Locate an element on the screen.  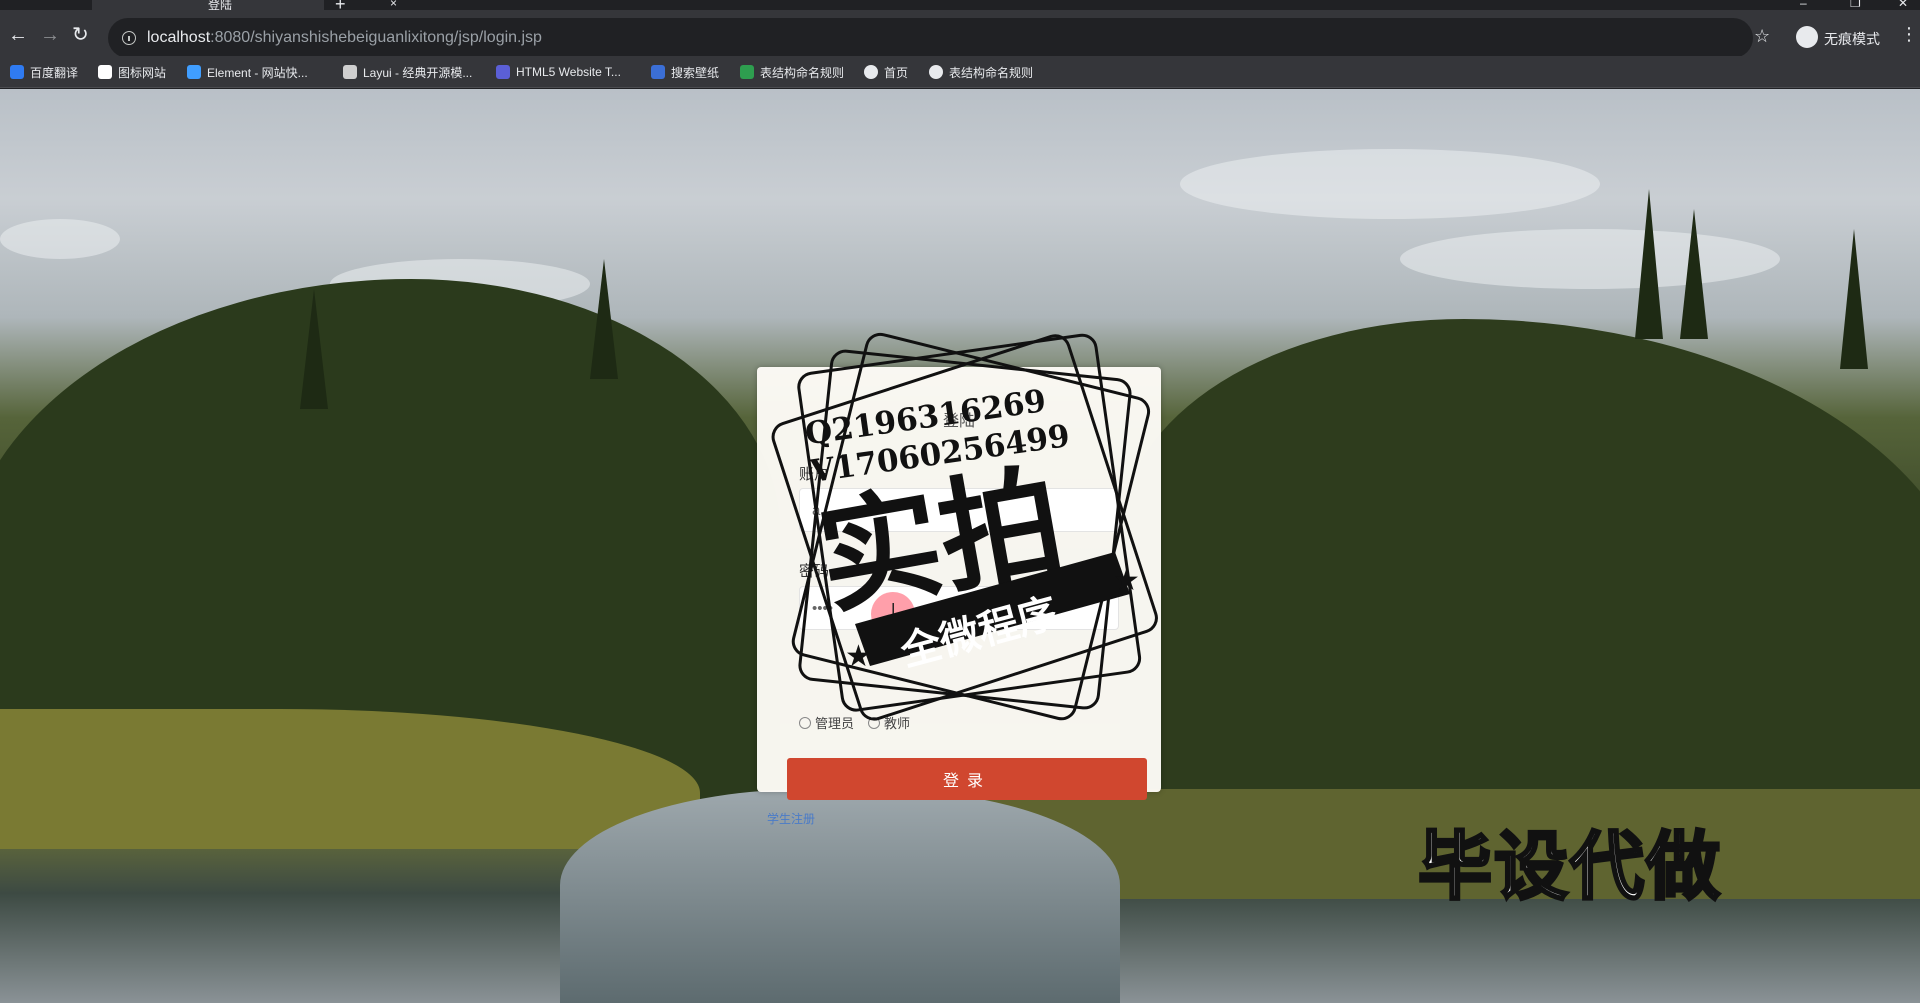
flag-icon is located at coordinates (105, 72).